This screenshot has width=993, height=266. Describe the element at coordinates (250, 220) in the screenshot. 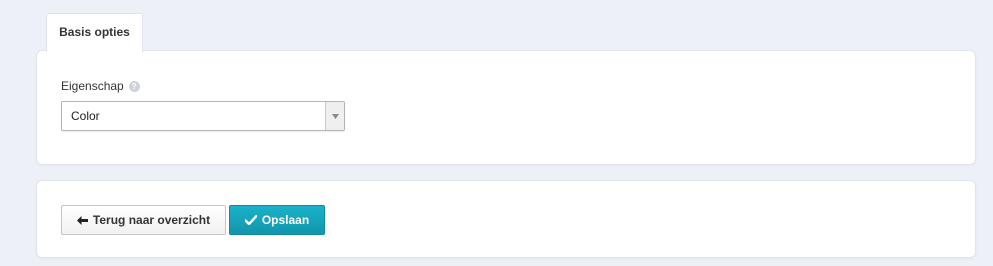

I see `checkmark-icon` at that location.